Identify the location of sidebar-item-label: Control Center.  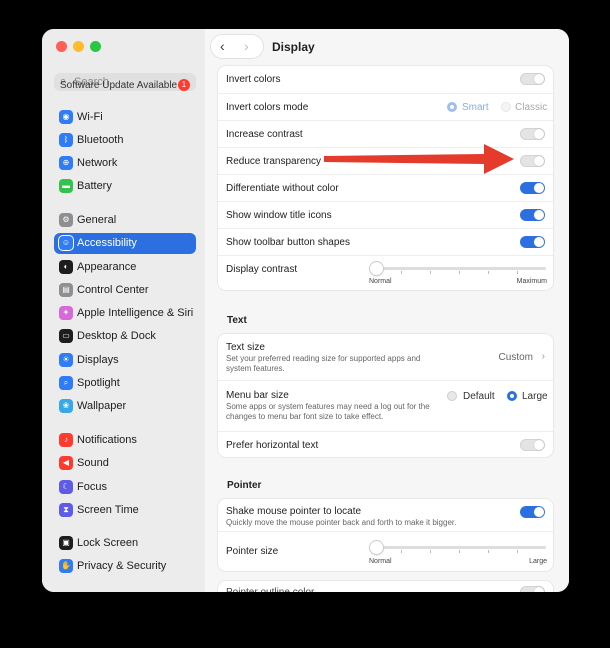
(113, 290).